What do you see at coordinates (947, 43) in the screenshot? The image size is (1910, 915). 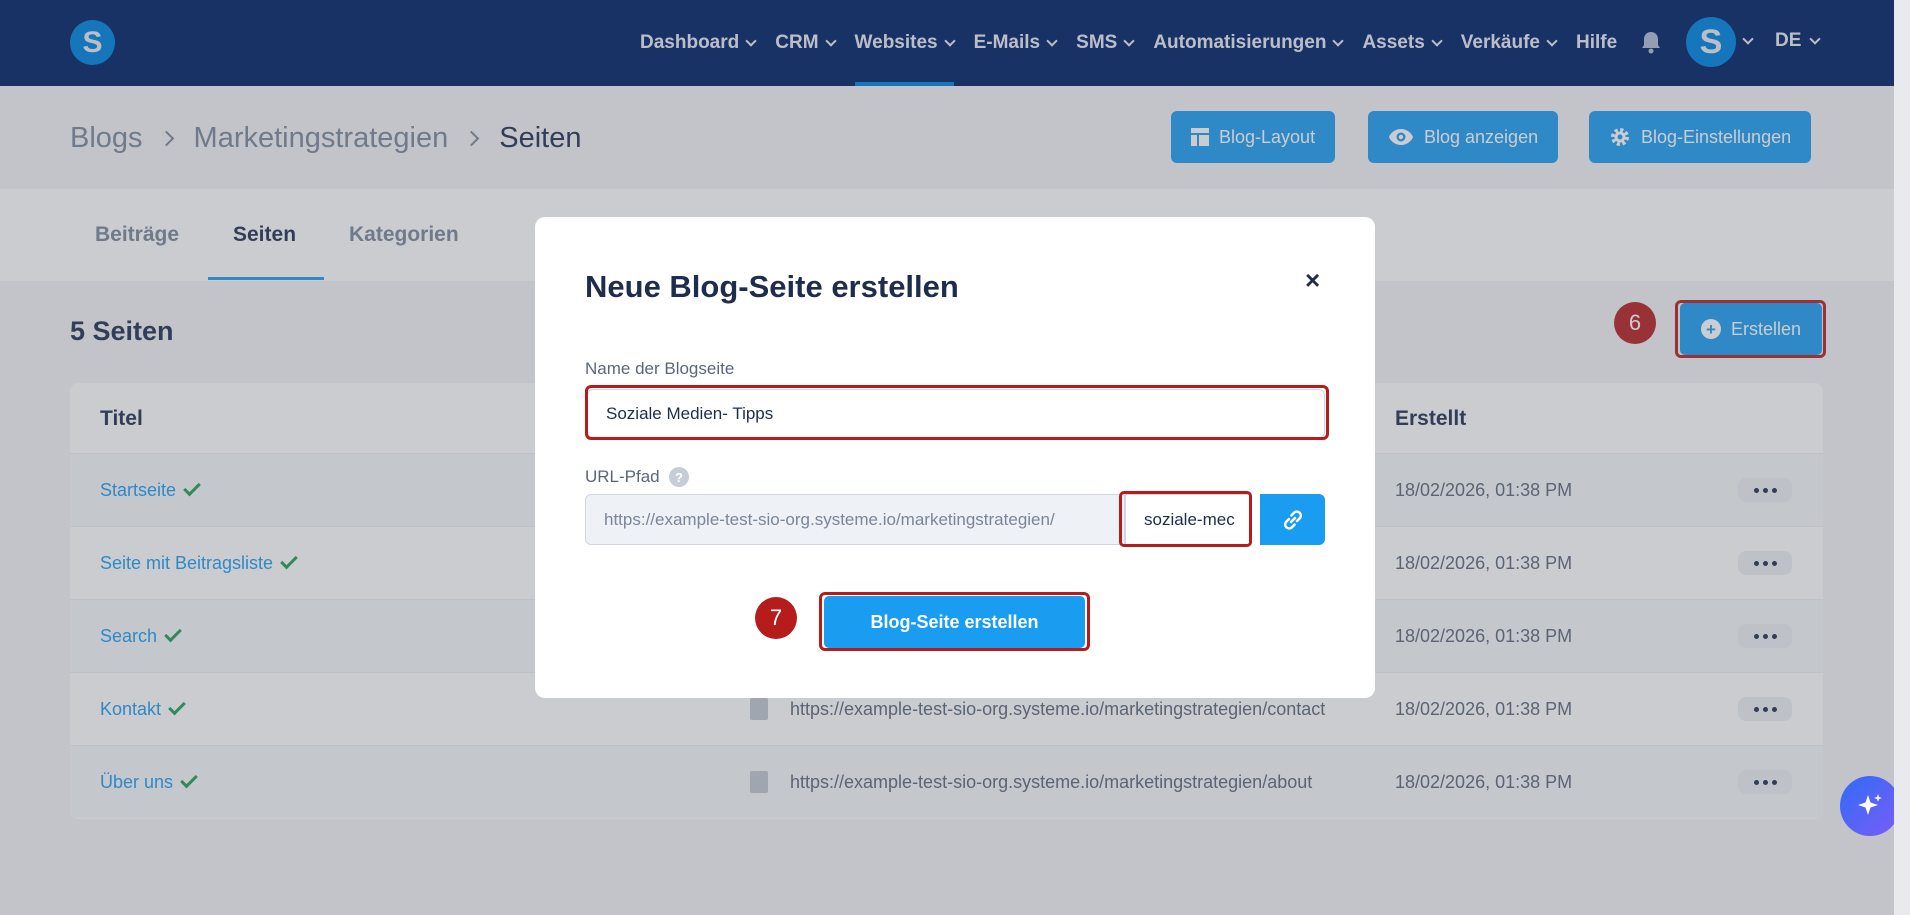 I see `modal-backdrop-nav` at bounding box center [947, 43].